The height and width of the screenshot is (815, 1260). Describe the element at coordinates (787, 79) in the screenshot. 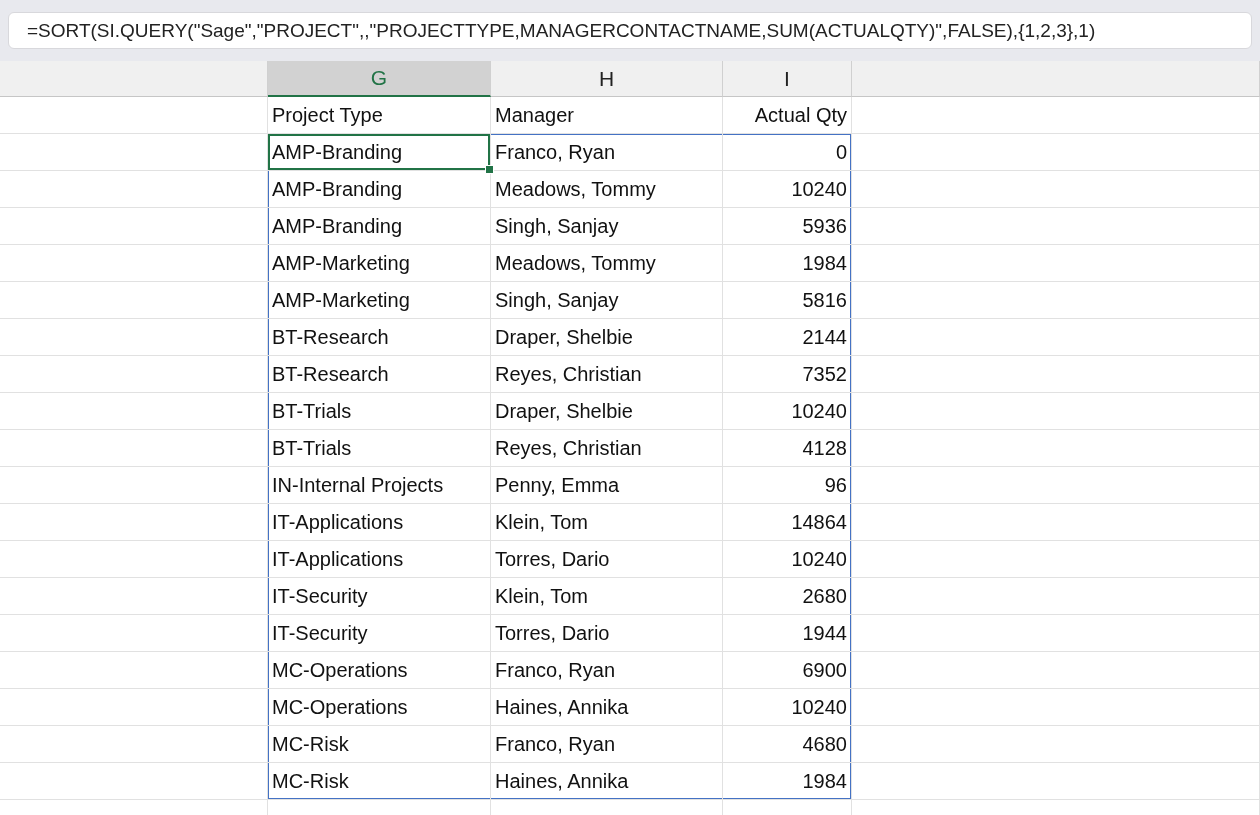

I see `column-header: I` at that location.